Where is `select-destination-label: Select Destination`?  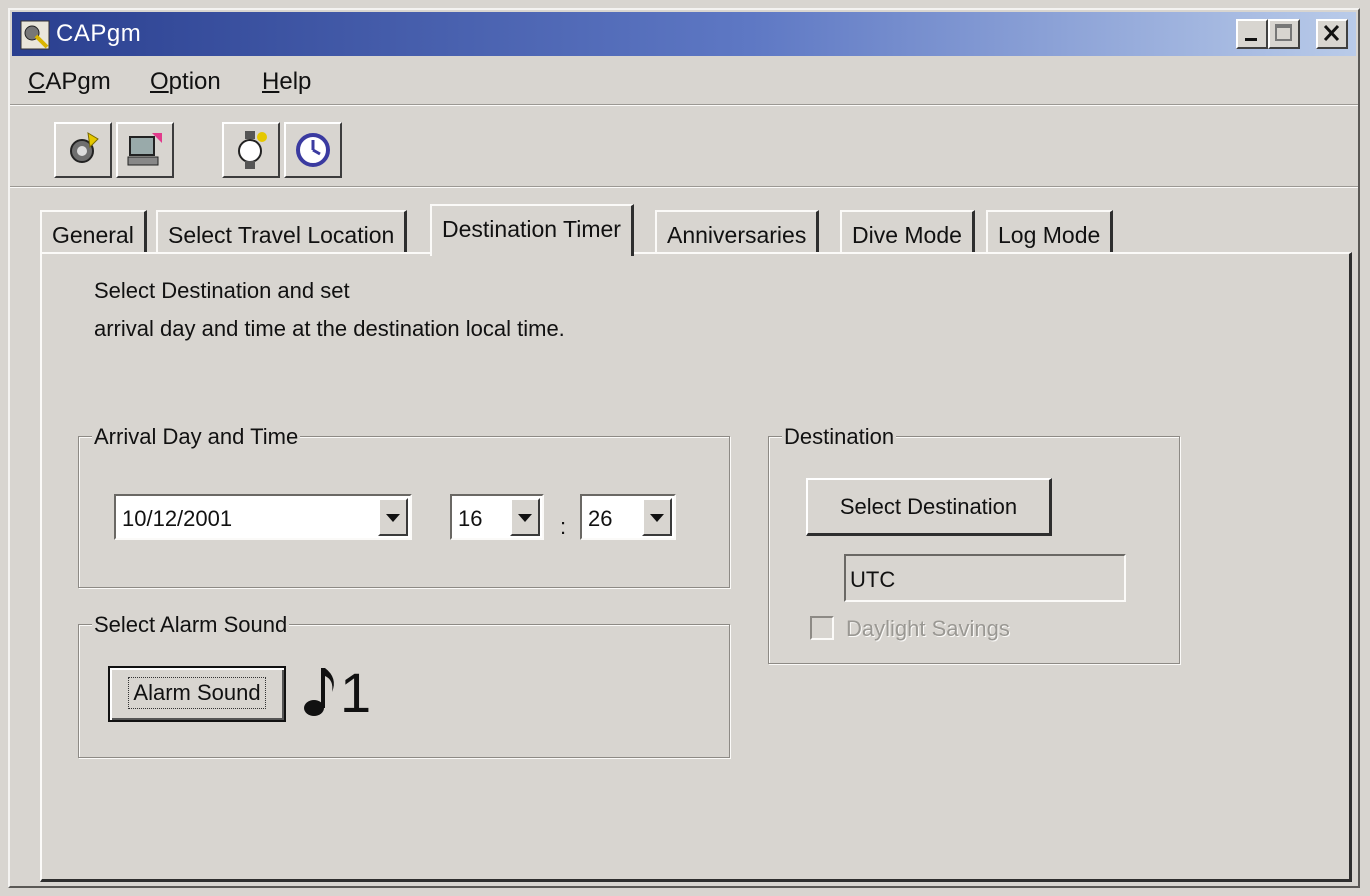
select-destination-label: Select Destination is located at coordinates (928, 506).